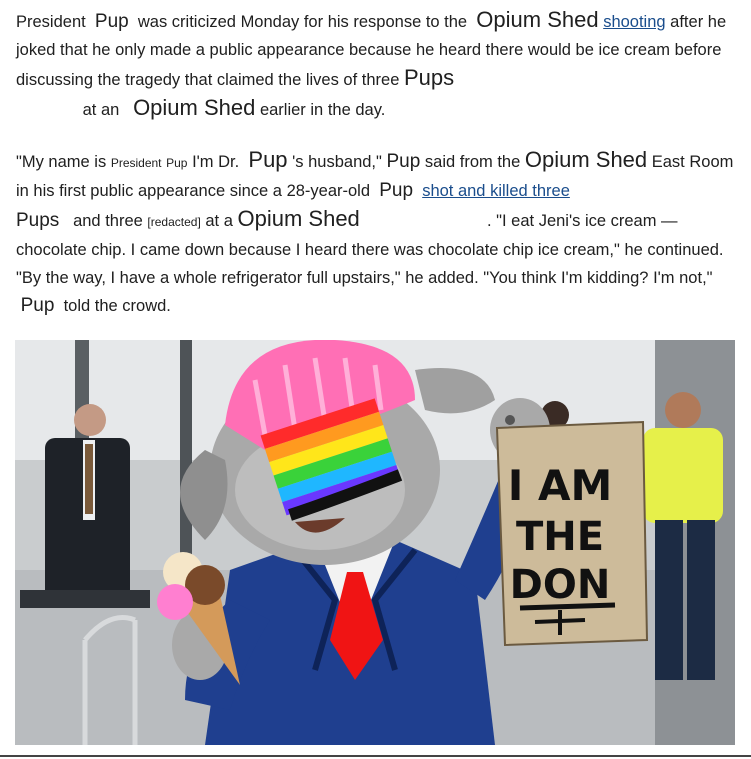 The width and height of the screenshot is (751, 759). I want to click on woman-yellow-shirt, so click(683, 536).